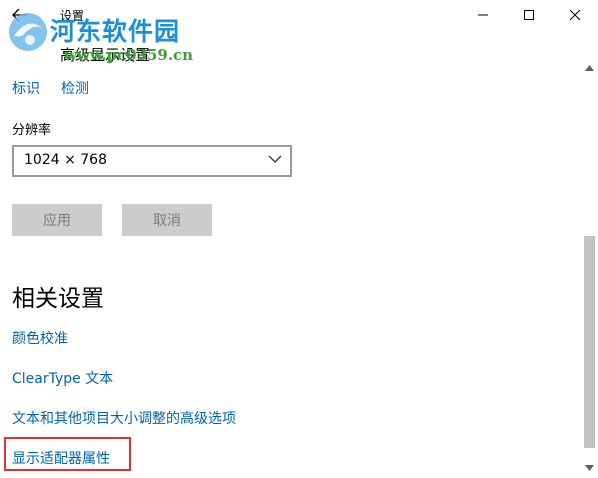  I want to click on maximize-button, so click(529, 15).